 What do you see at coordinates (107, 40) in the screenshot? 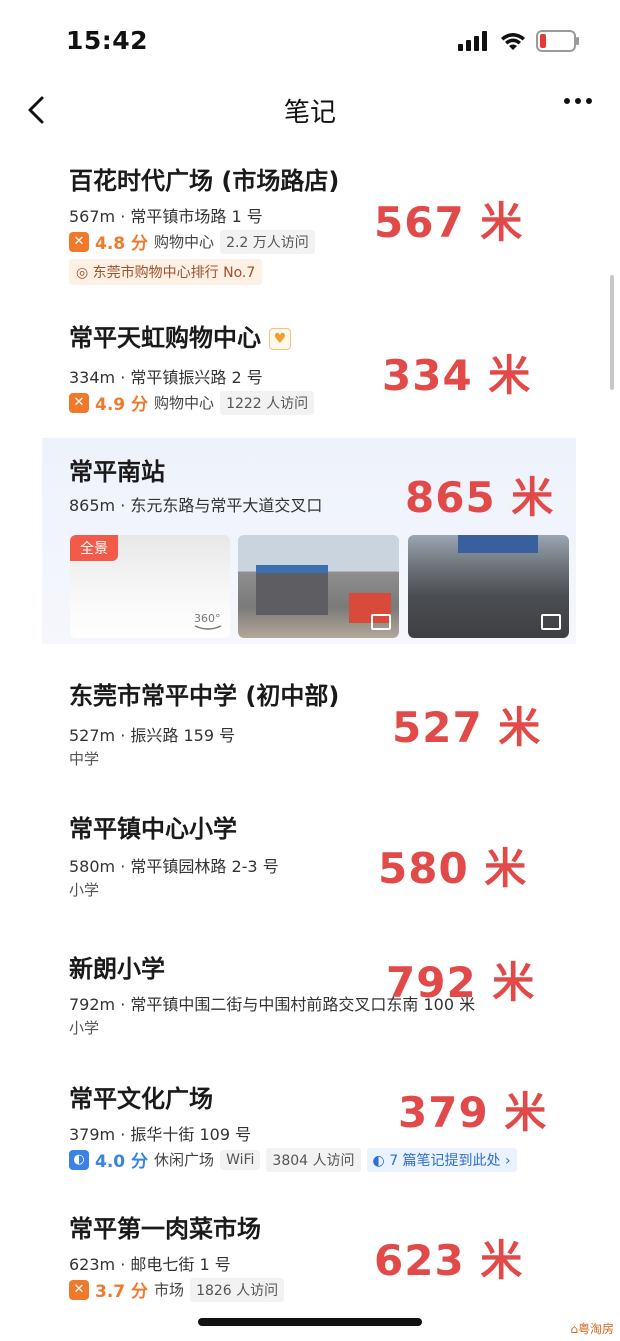
I see `status-time: 15:42` at bounding box center [107, 40].